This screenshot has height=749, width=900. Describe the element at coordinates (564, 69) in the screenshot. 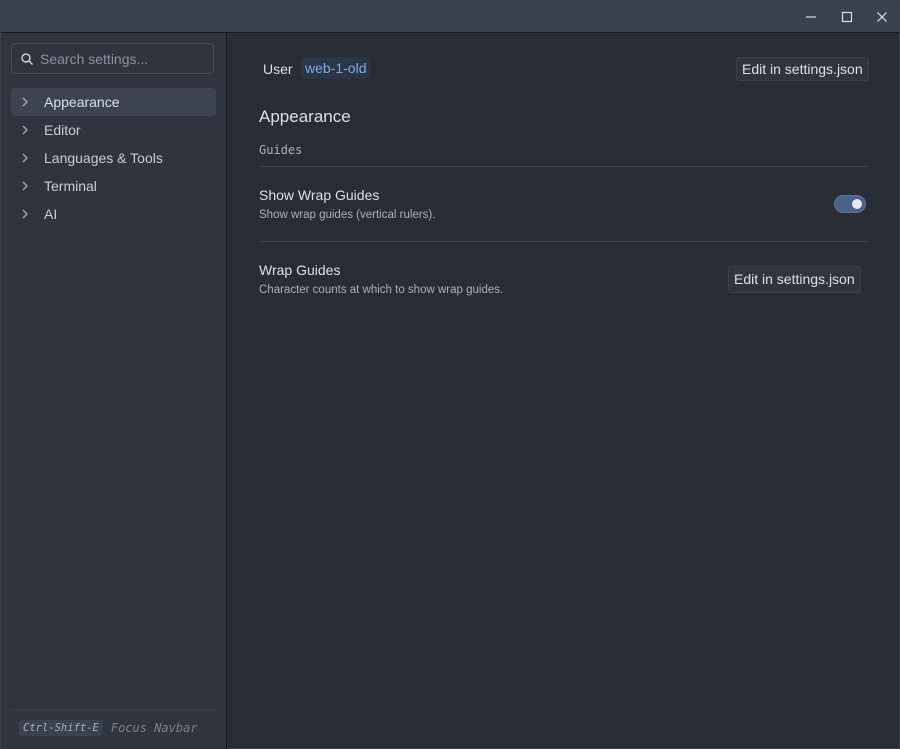

I see `scope-bar: User web-1-old Edit in settings.json` at that location.